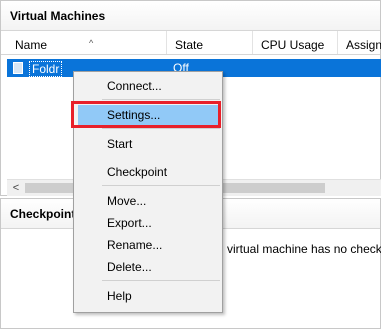 This screenshot has height=329, width=381. What do you see at coordinates (304, 249) in the screenshot?
I see `no-checkpoints-message: virtual machine has no checkpoi` at bounding box center [304, 249].